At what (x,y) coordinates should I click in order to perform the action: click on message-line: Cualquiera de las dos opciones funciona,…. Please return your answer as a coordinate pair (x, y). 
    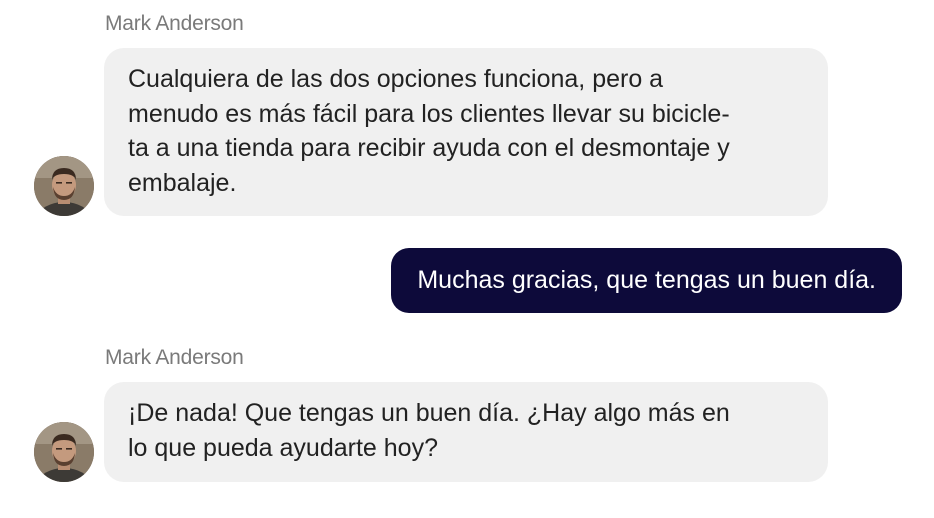
    Looking at the image, I should click on (396, 79).